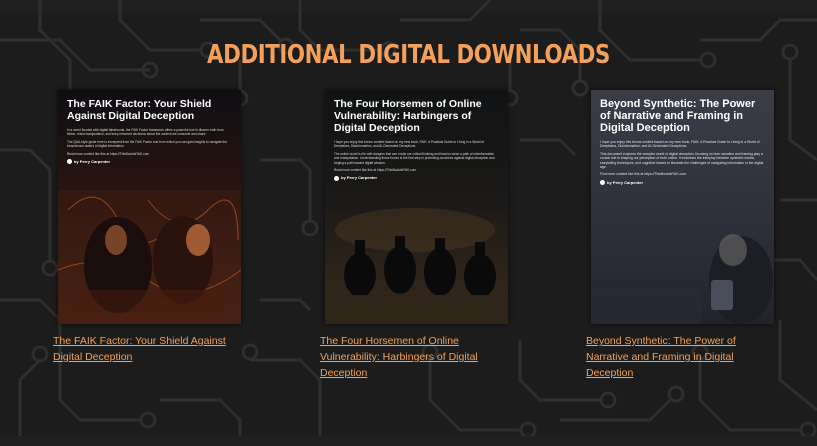 The height and width of the screenshot is (446, 817). Describe the element at coordinates (408, 55) in the screenshot. I see `section-title: ADDITIONAL DIGITAL DOWNLOADS` at that location.